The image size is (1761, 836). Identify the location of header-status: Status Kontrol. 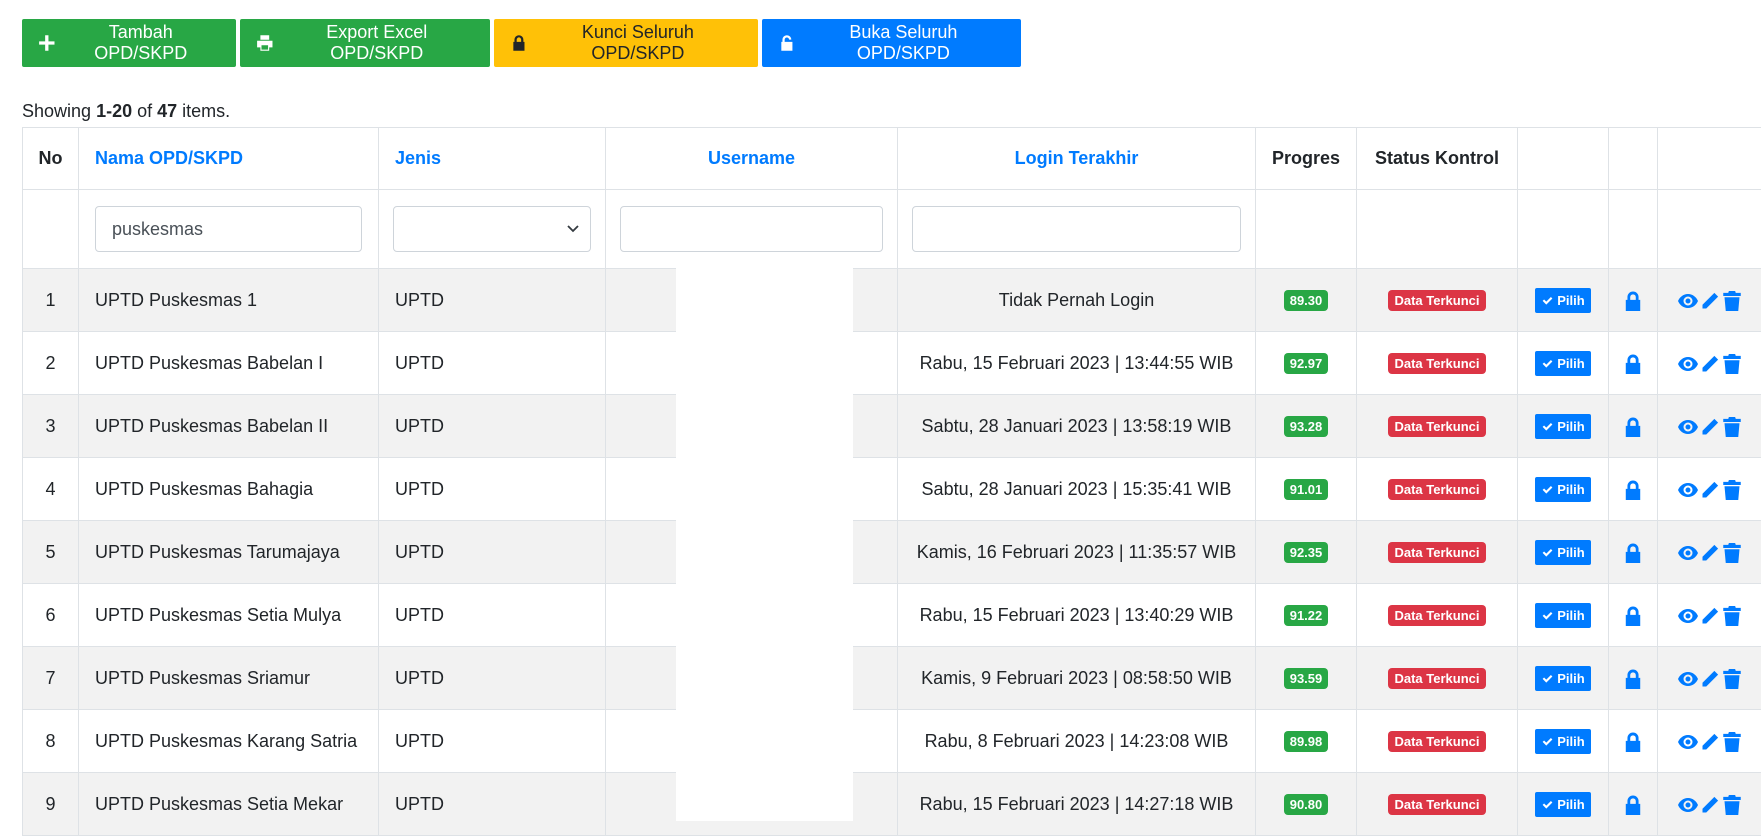
(1437, 159).